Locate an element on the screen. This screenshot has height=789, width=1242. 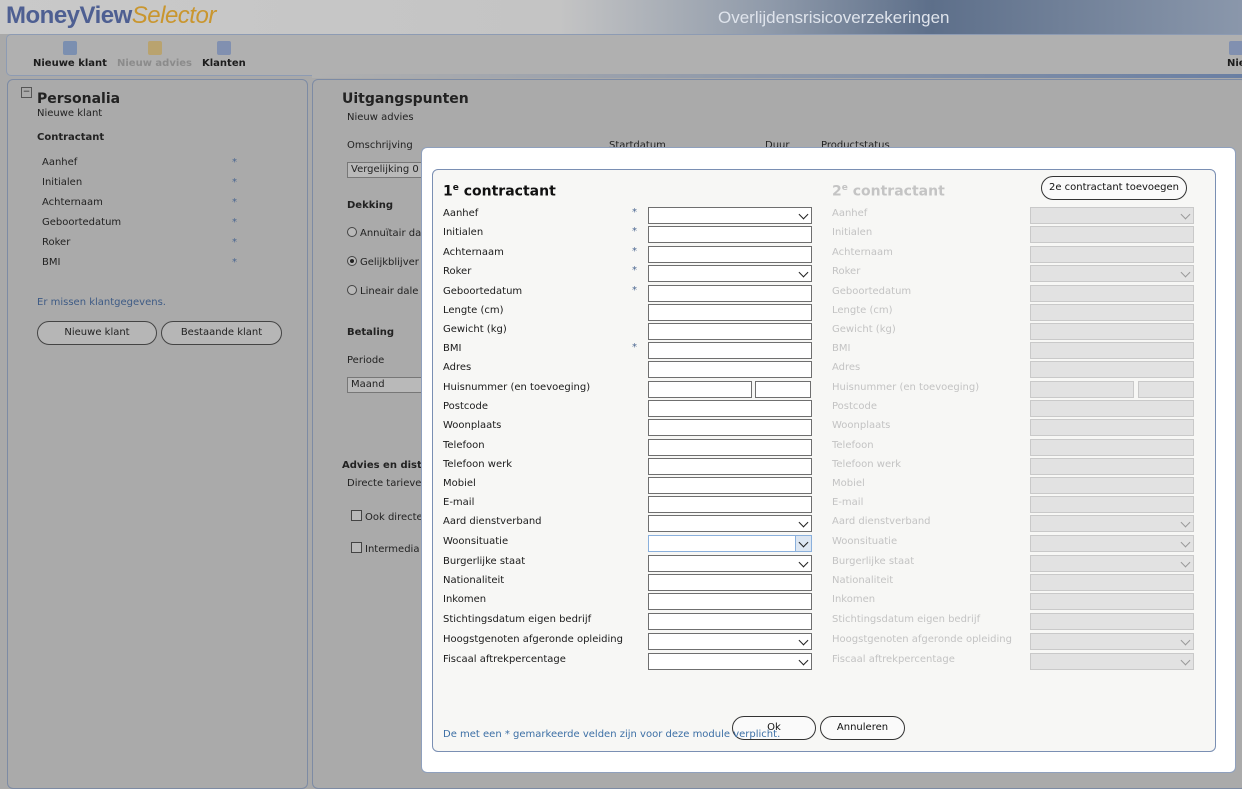
collapse-icon: − is located at coordinates (26, 92).